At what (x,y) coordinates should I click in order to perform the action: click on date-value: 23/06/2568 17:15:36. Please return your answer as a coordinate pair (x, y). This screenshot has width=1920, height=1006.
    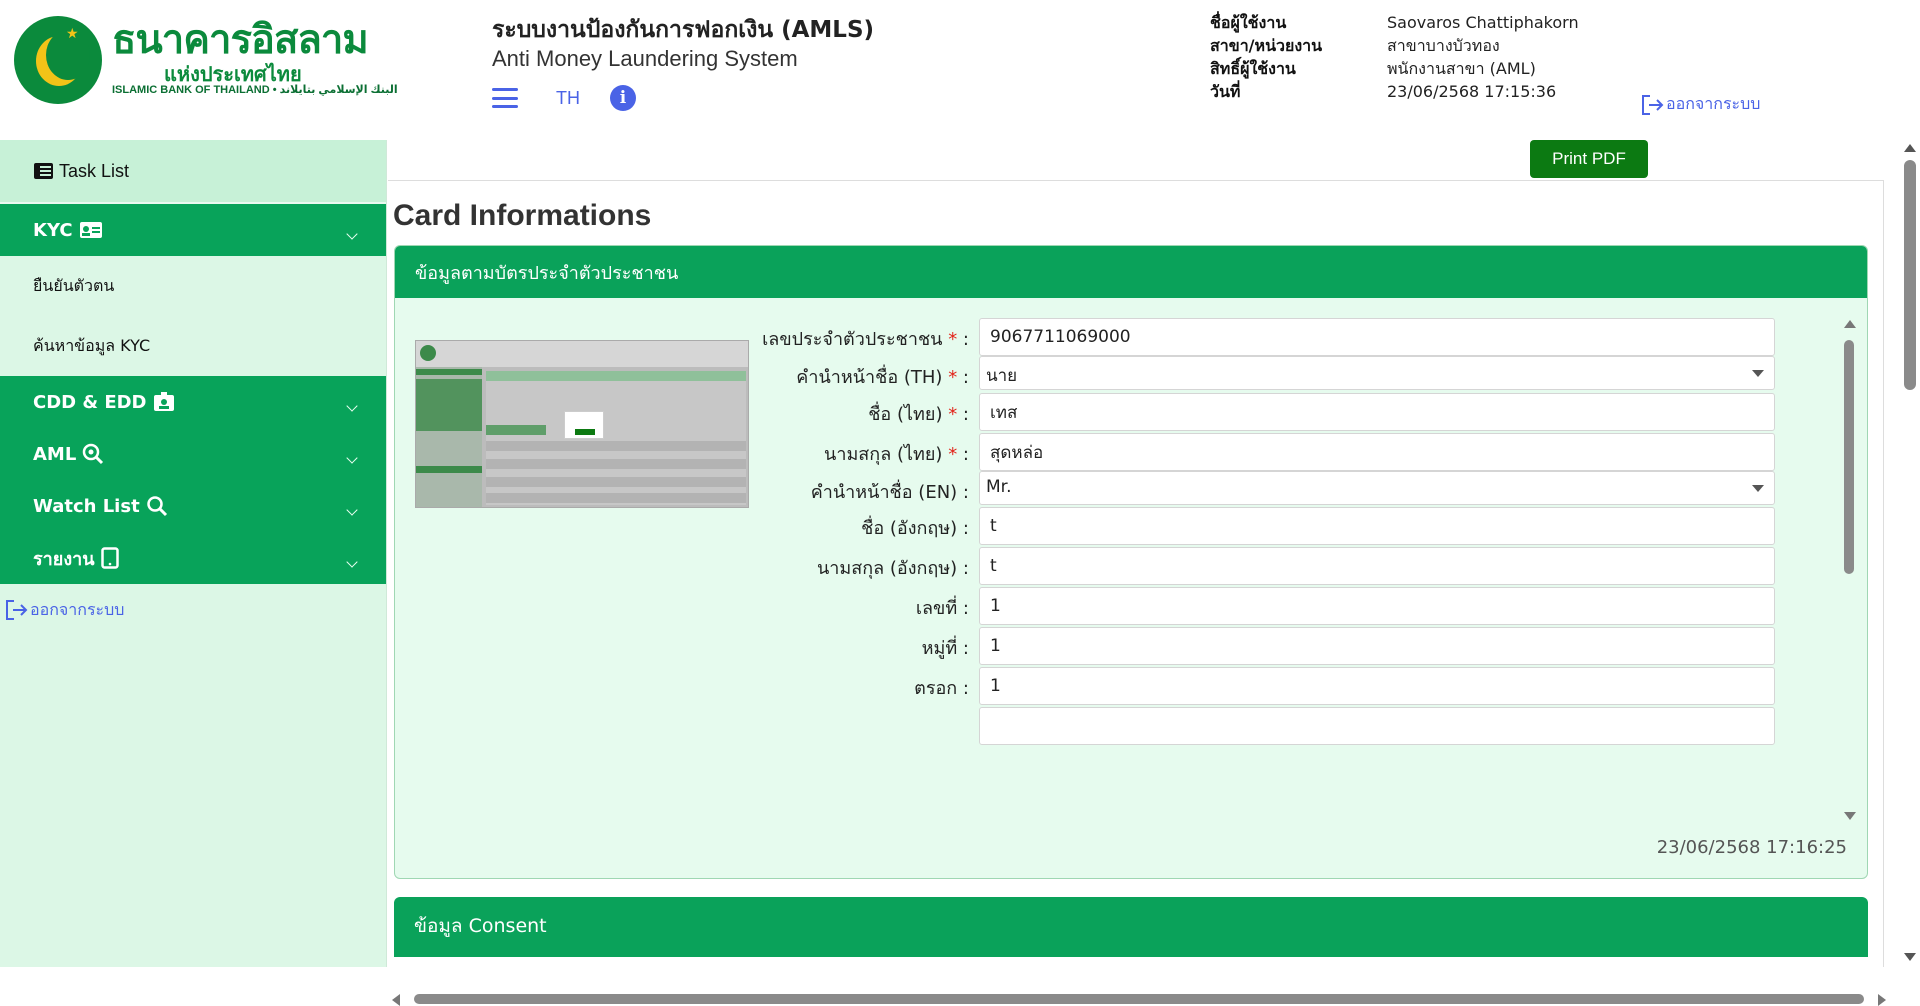
    Looking at the image, I should click on (1472, 91).